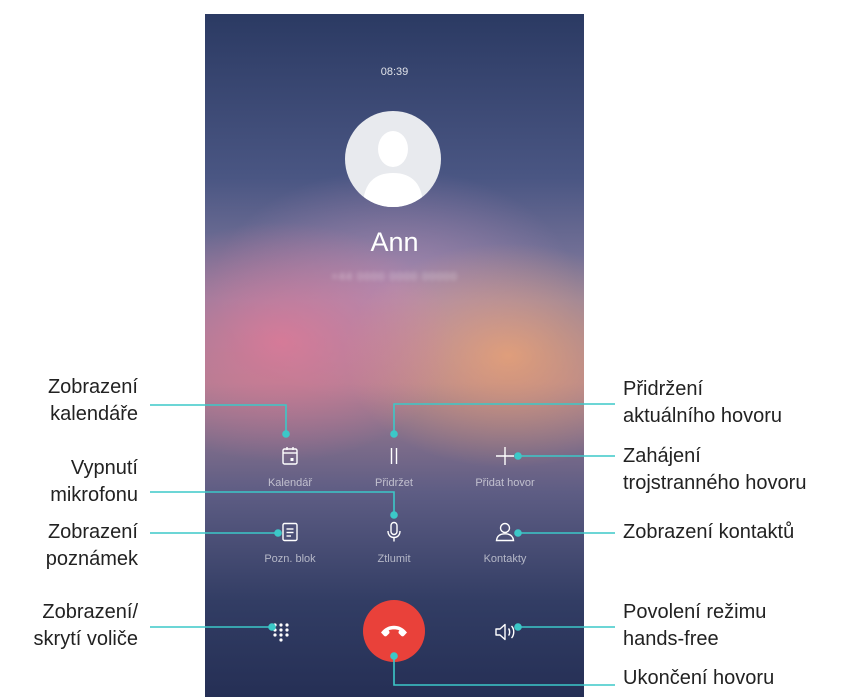 The image size is (848, 697). I want to click on phone-hangup-icon, so click(394, 631).